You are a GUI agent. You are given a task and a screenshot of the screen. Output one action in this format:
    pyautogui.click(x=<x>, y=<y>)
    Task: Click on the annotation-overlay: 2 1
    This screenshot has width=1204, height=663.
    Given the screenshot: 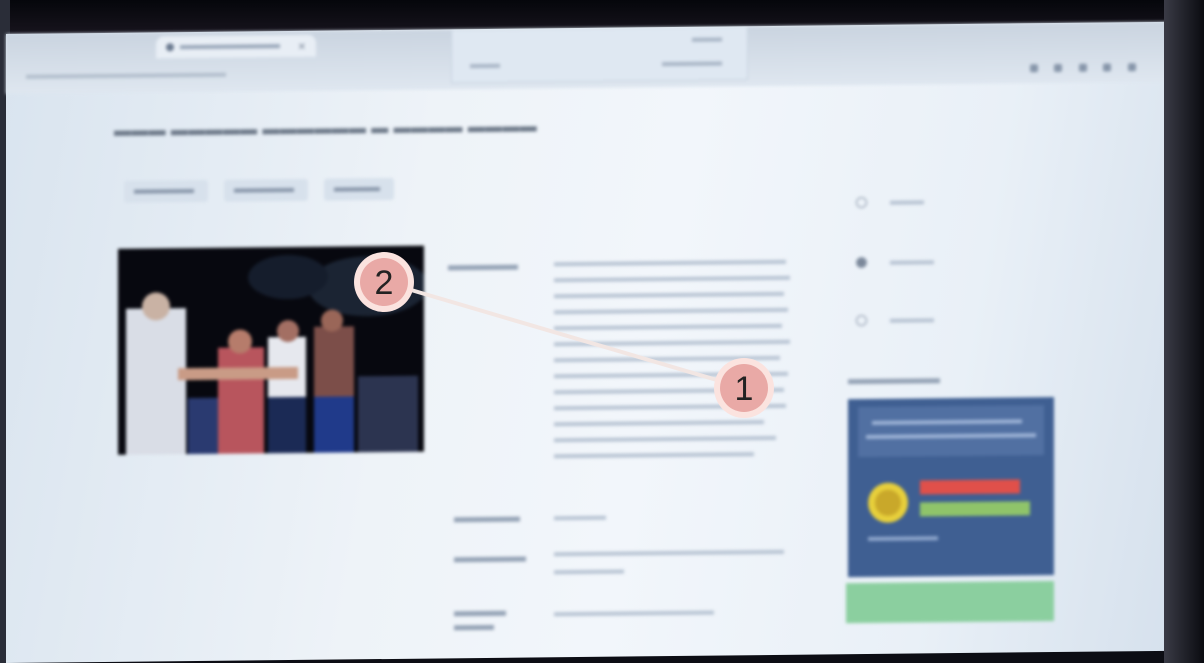 What is the action you would take?
    pyautogui.click(x=564, y=335)
    